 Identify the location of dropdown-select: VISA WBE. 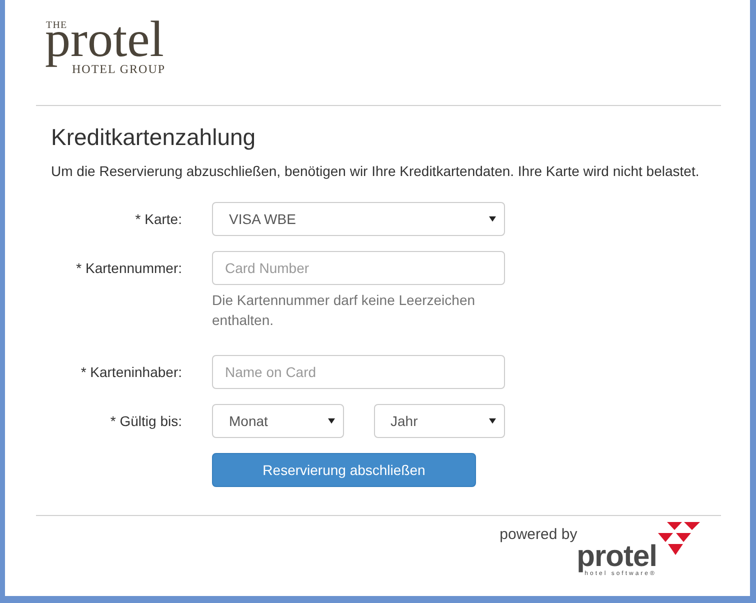
(358, 219).